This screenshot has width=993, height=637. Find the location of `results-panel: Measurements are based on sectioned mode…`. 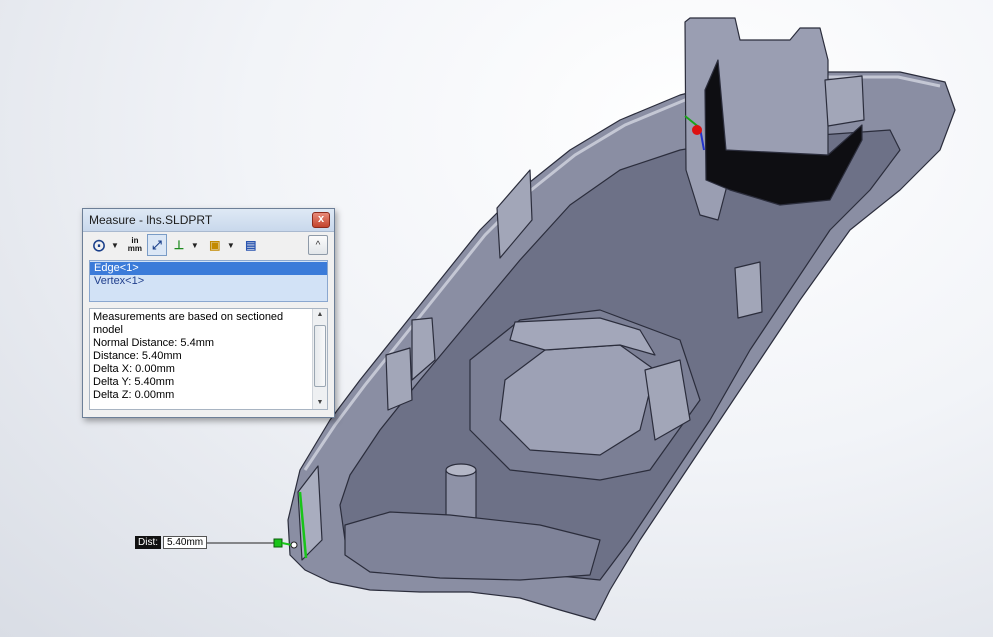

results-panel: Measurements are based on sectioned mode… is located at coordinates (208, 359).